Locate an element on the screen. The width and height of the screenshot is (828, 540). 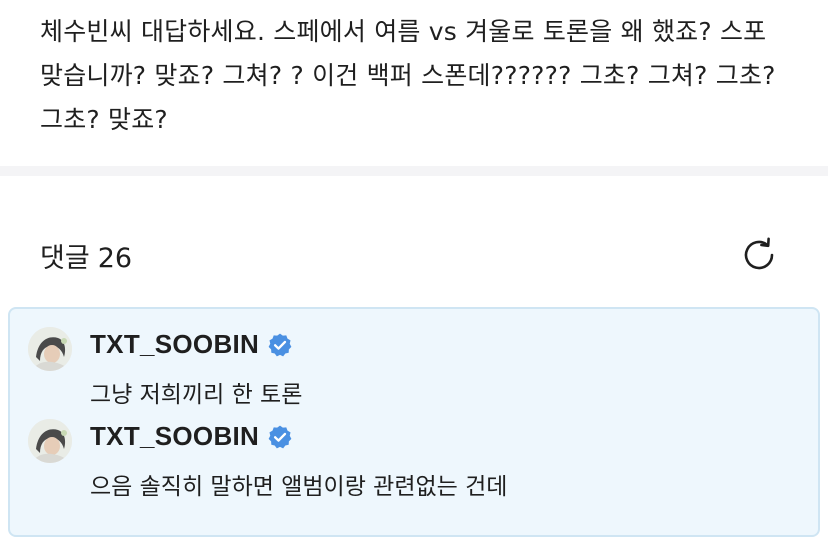
comments-title: 댓글 26 is located at coordinates (86, 255).